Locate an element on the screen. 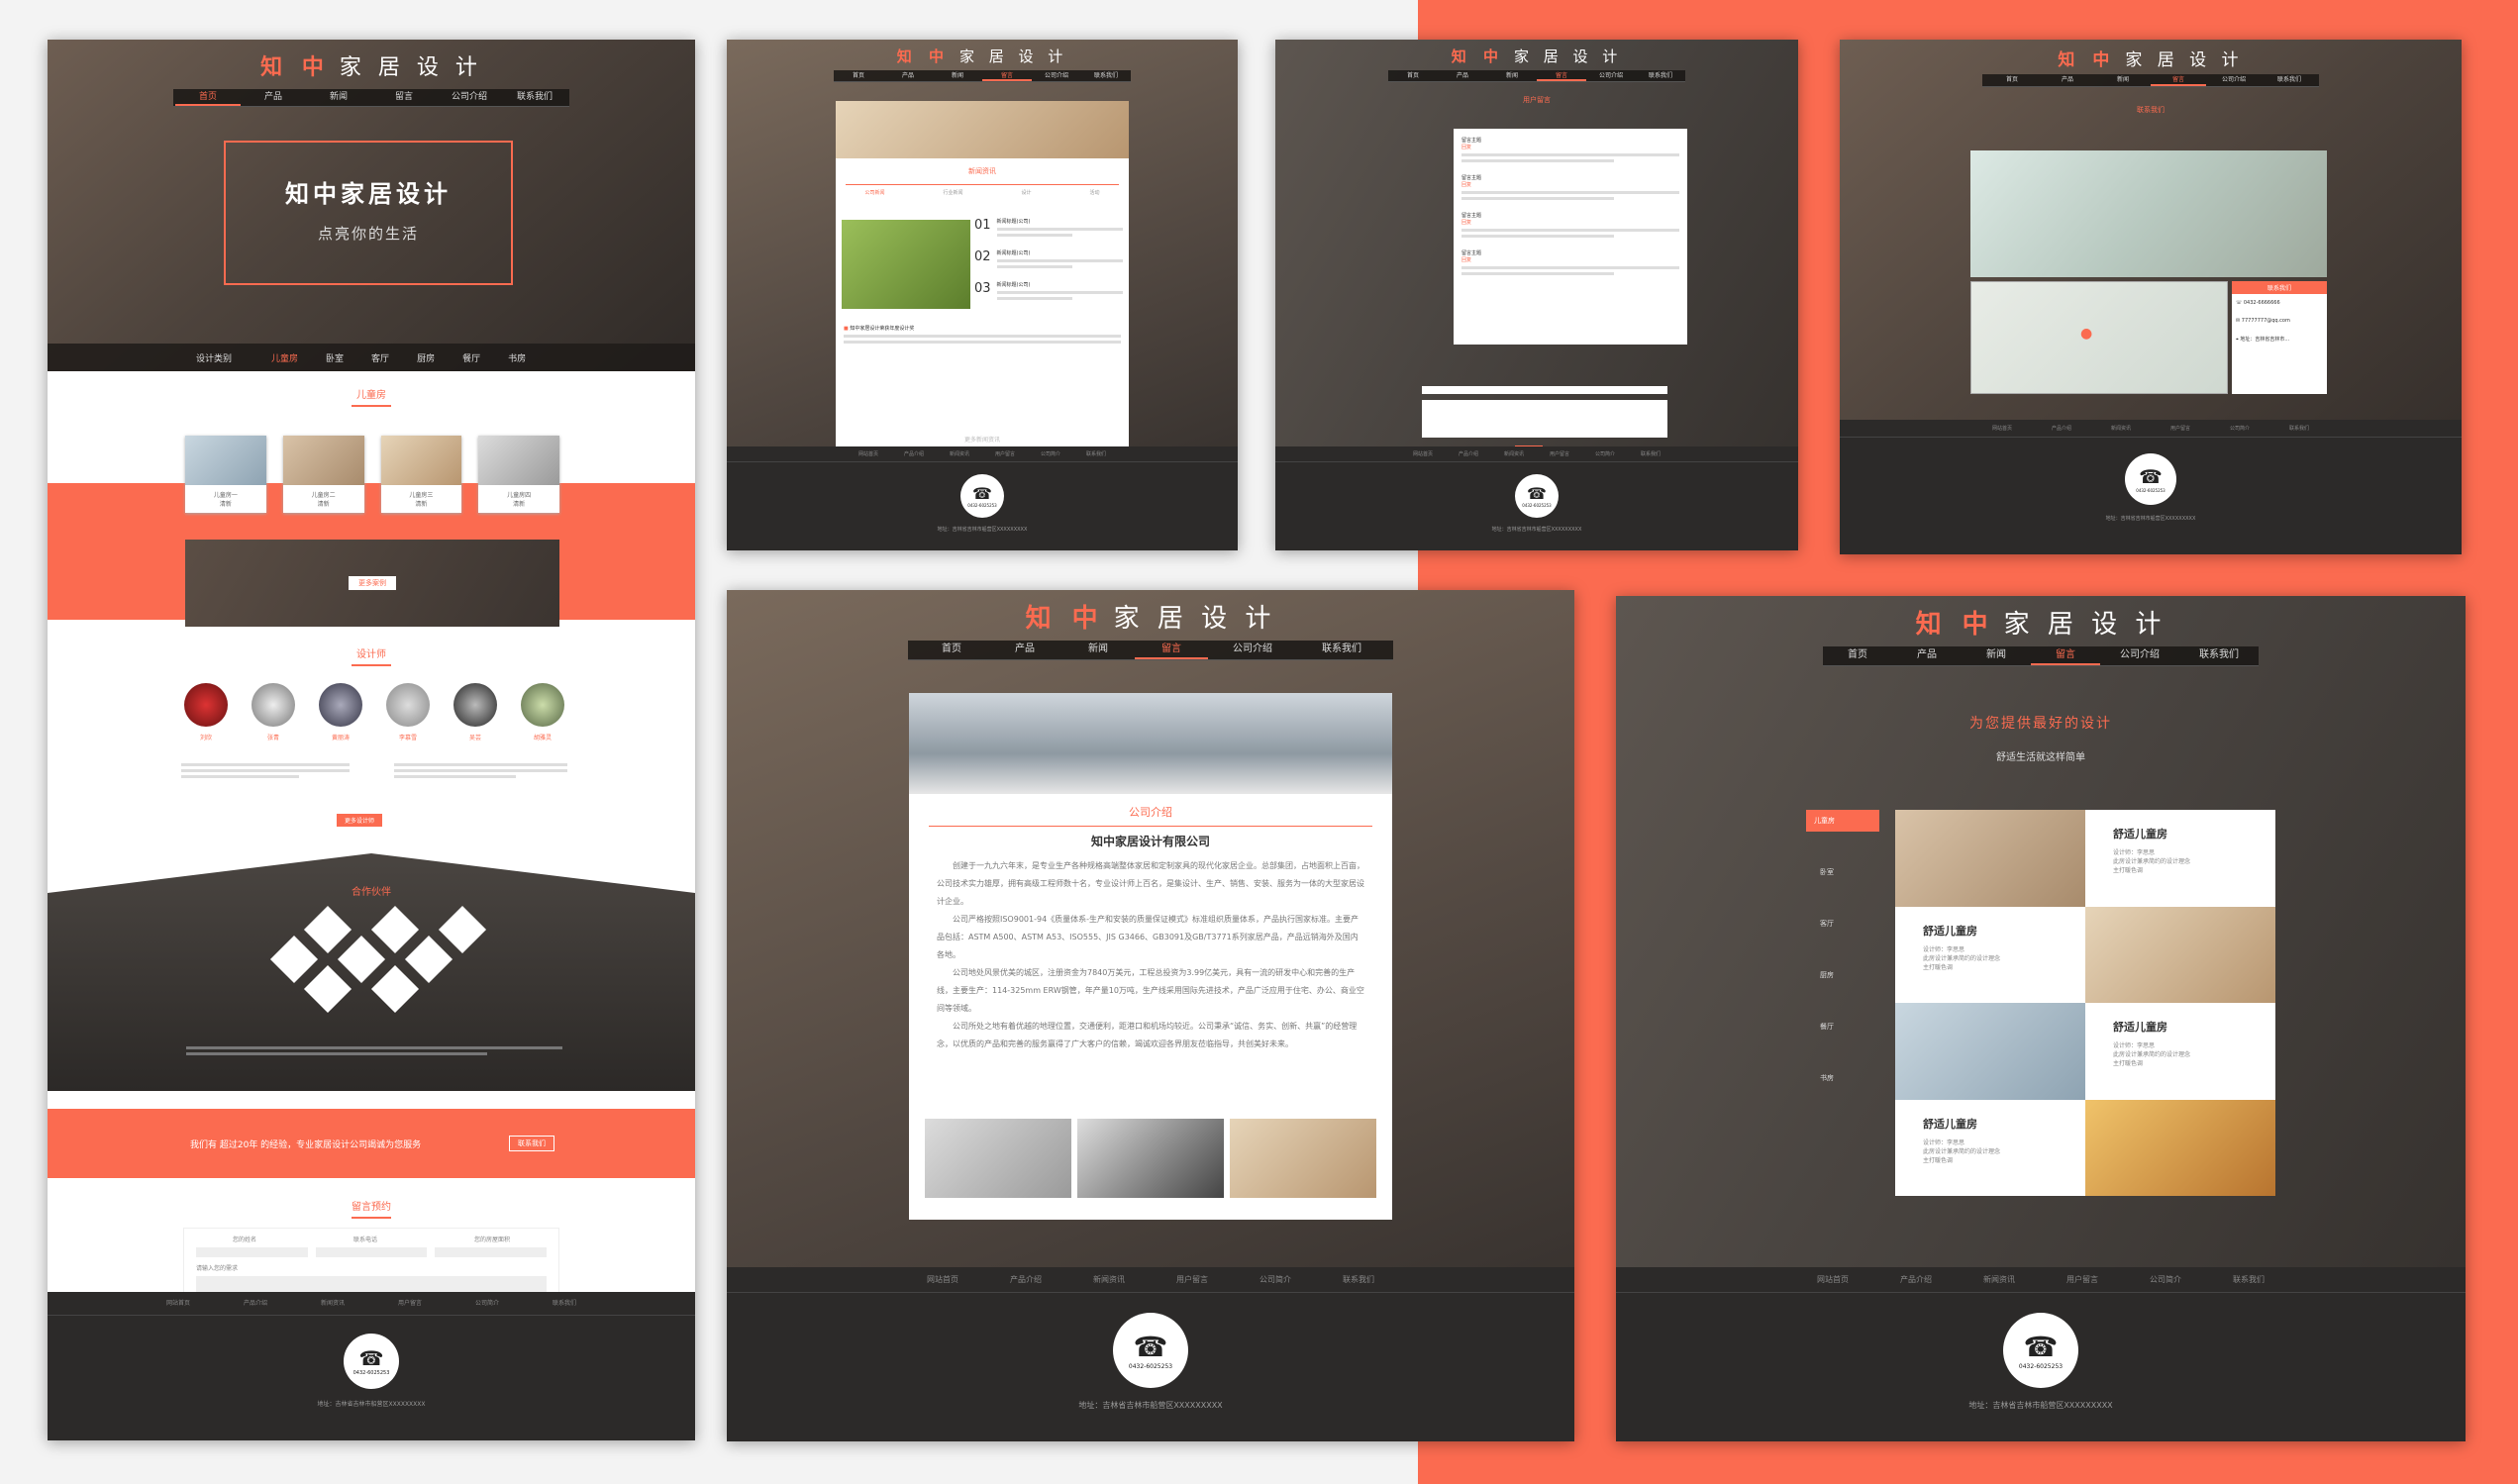  news-item: 03 新闻标题(公司) is located at coordinates (1048, 292).